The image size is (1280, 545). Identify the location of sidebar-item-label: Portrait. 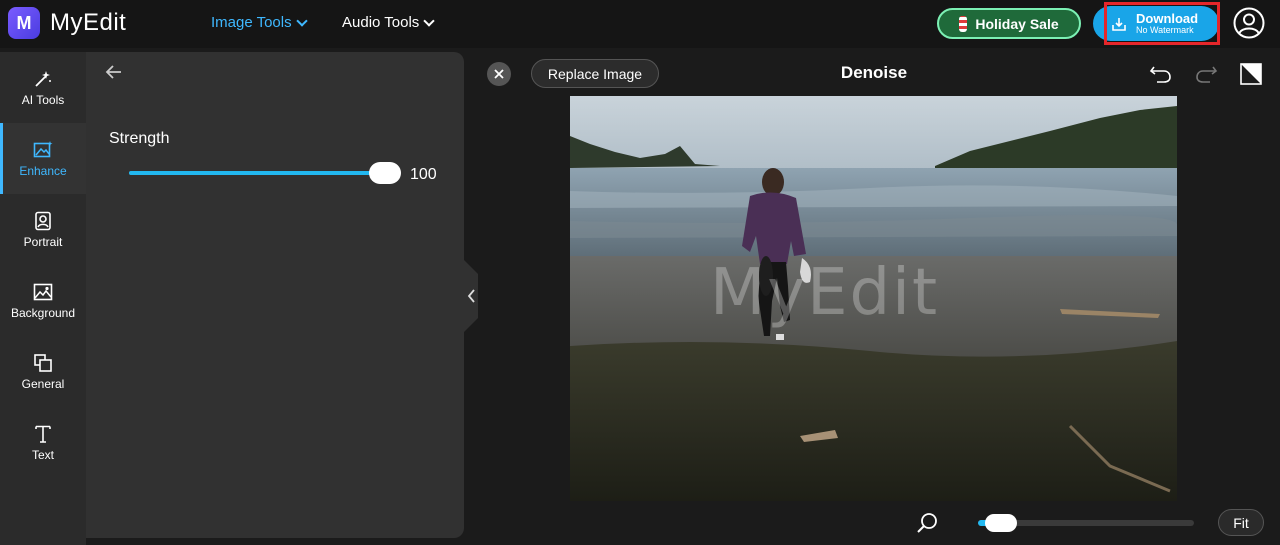
(43, 241).